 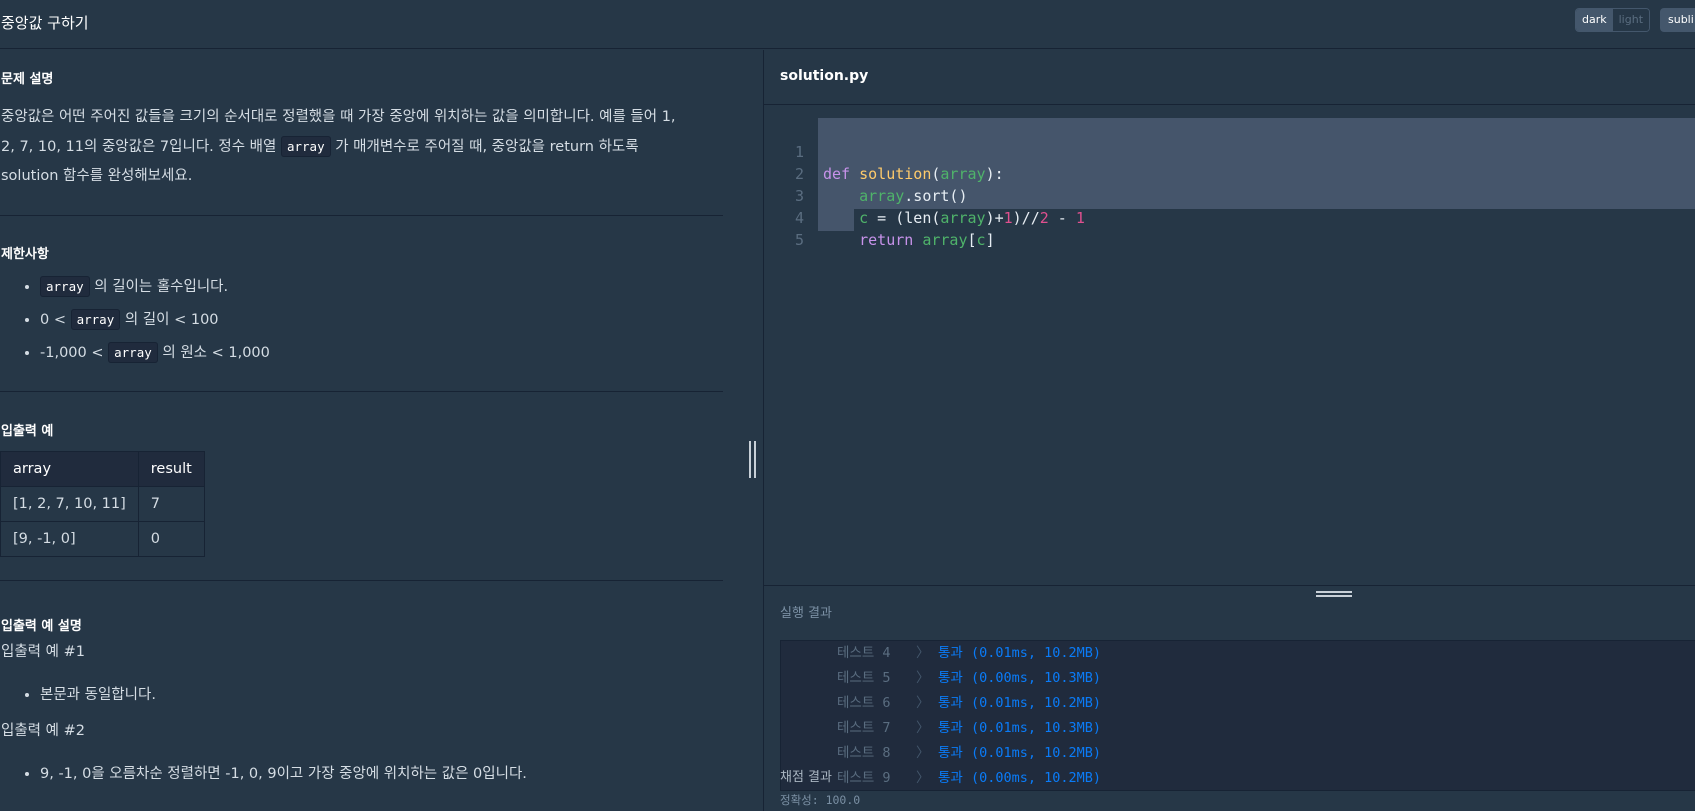 I want to click on code-line: 5, so click(x=1229, y=228).